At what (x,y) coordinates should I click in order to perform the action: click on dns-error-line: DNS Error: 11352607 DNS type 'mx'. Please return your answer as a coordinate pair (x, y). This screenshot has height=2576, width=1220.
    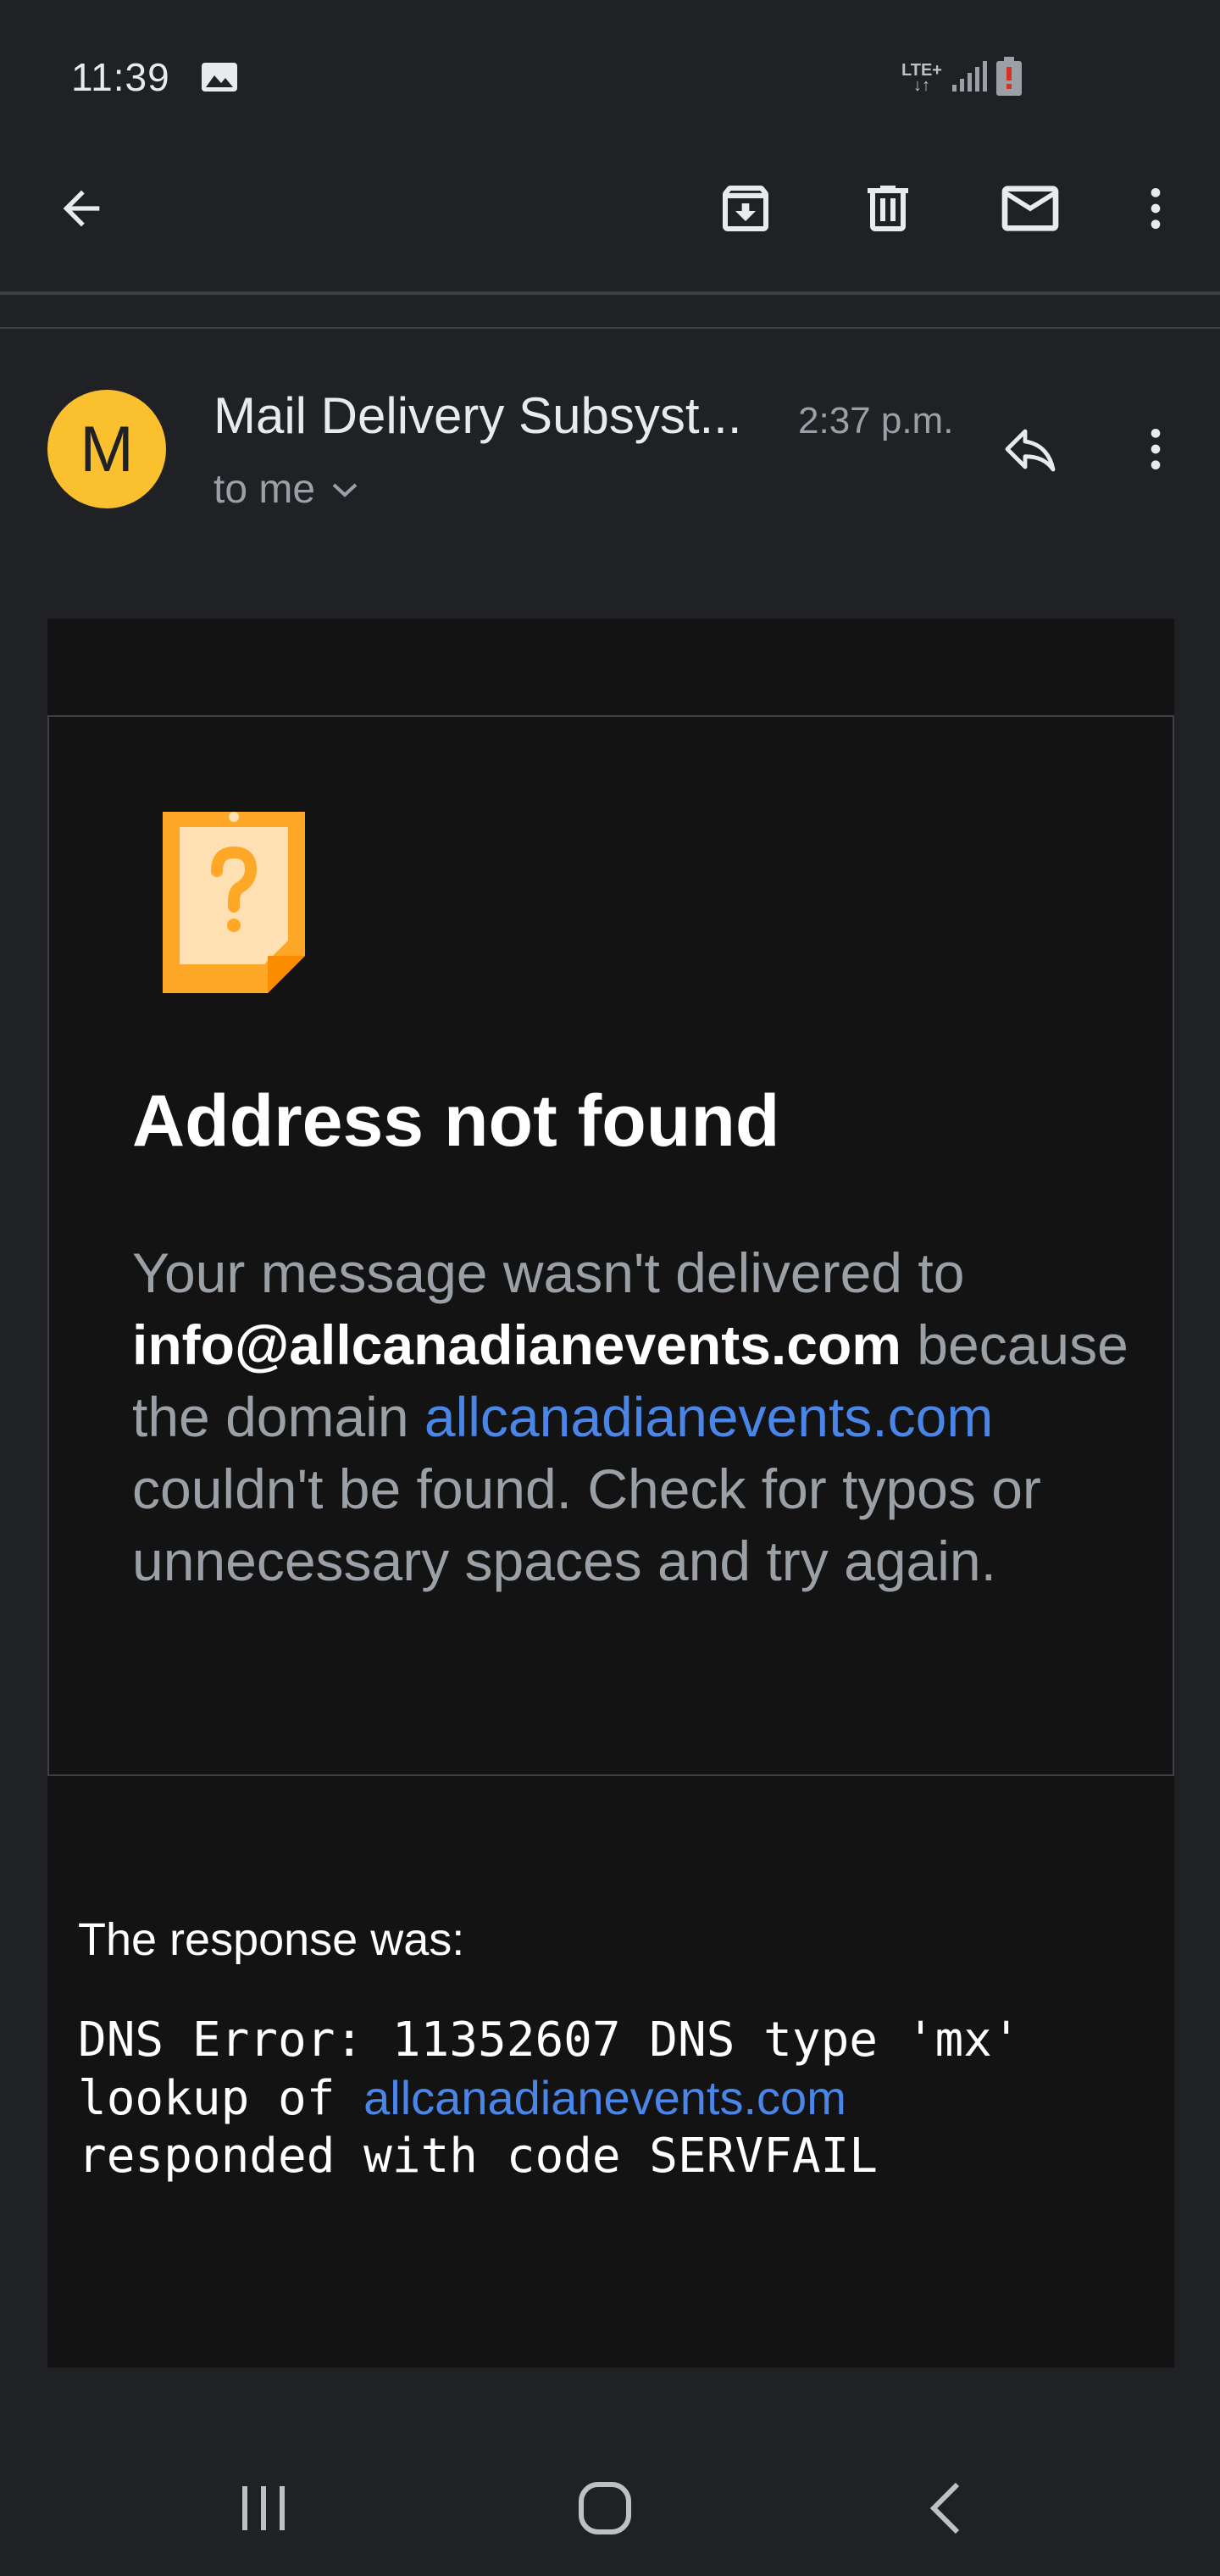
    Looking at the image, I should click on (549, 2040).